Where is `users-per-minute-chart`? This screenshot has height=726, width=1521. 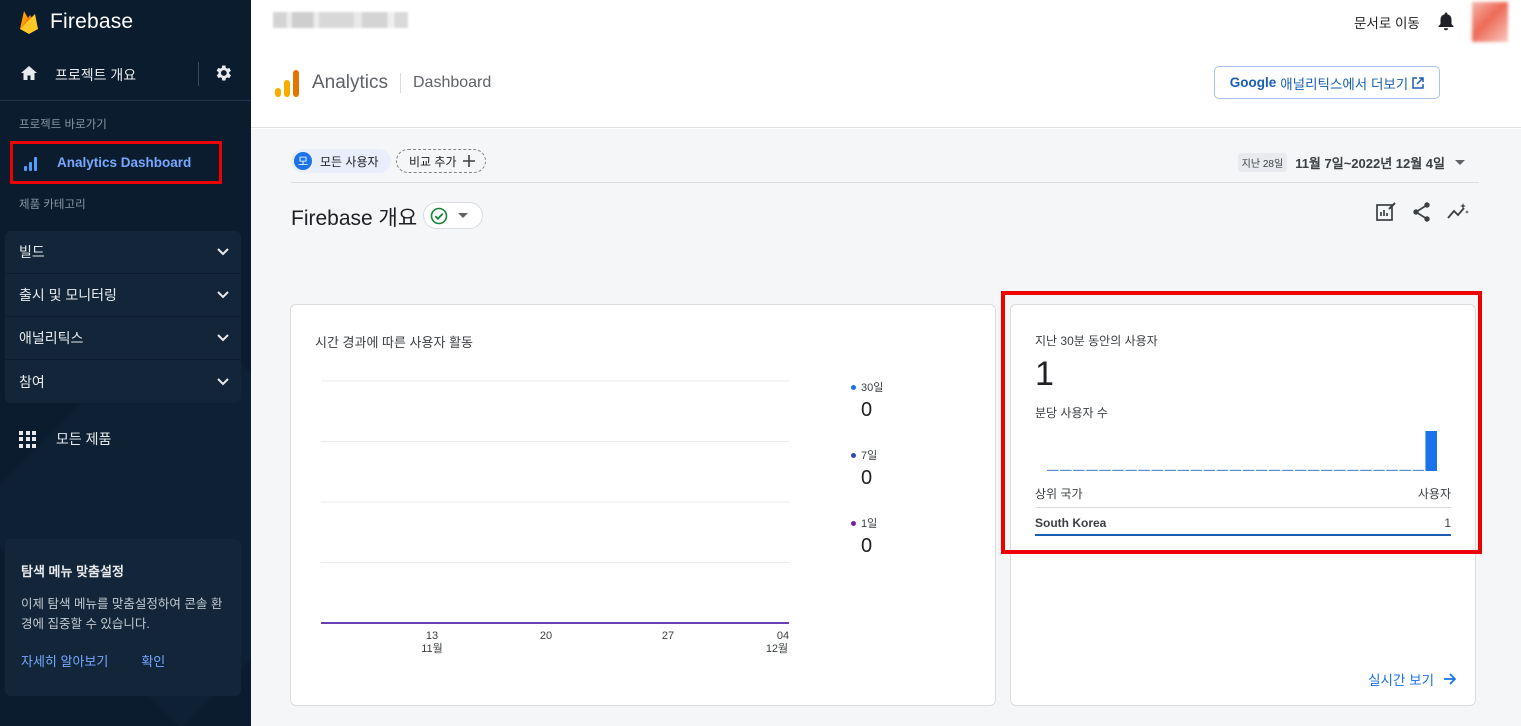 users-per-minute-chart is located at coordinates (1242, 451).